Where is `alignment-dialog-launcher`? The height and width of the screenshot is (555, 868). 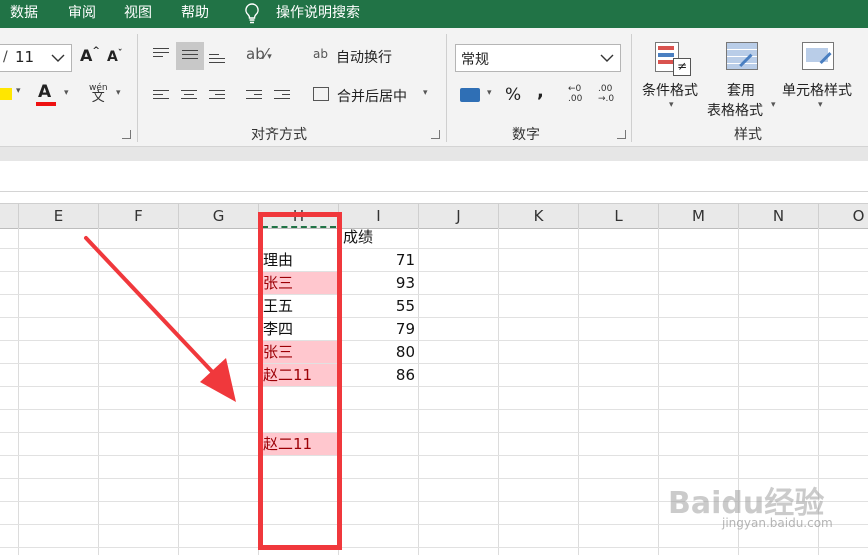 alignment-dialog-launcher is located at coordinates (435, 134).